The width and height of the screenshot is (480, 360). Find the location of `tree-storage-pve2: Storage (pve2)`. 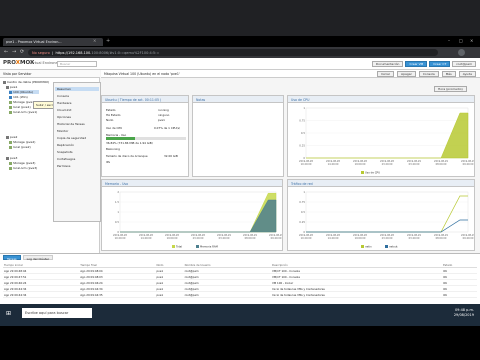

tree-storage-pve2: Storage (pve2) is located at coordinates (22, 142).